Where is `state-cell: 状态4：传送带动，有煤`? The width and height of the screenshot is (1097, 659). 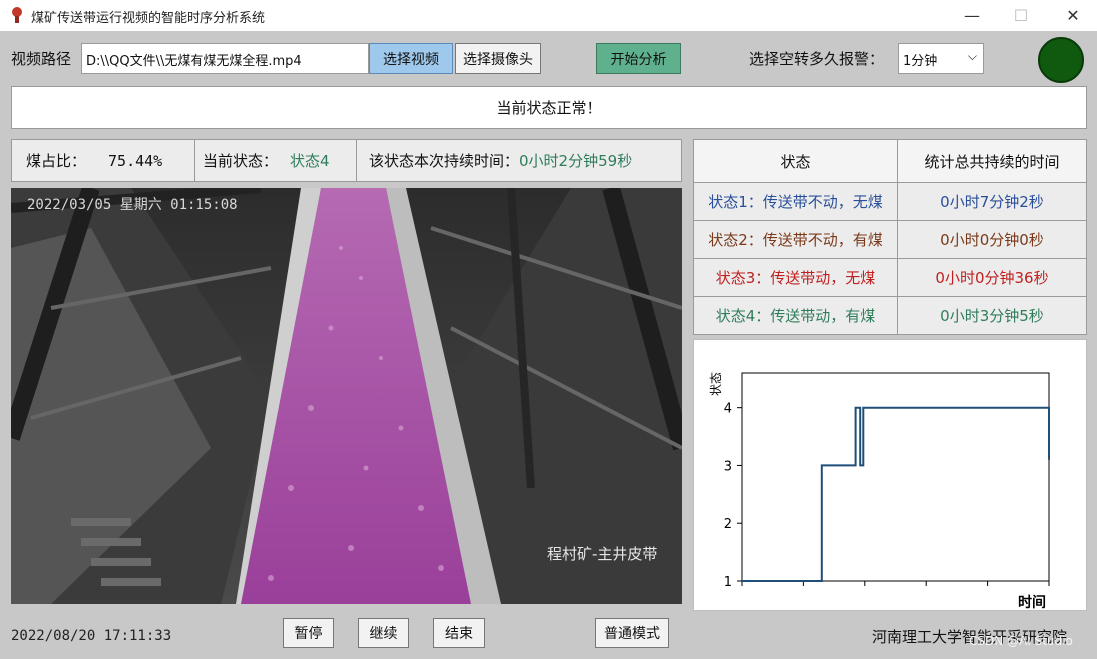
state-cell: 状态4：传送带动，有煤 is located at coordinates (795, 315).